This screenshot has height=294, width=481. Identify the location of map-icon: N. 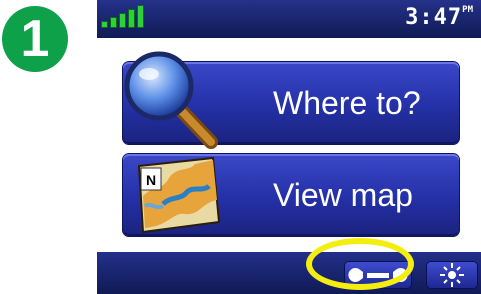
(179, 195).